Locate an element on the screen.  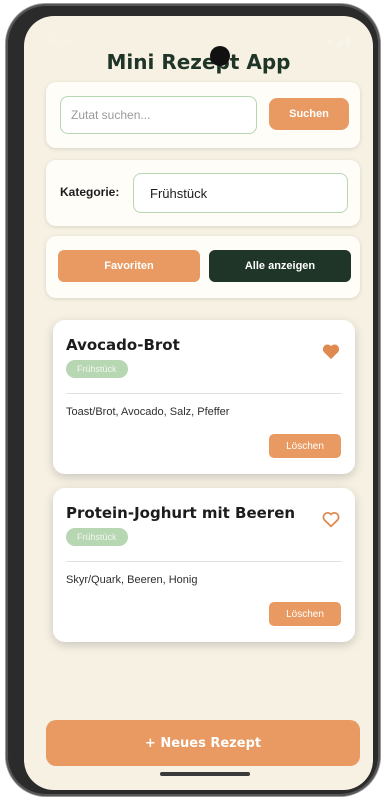
category-label: Kategorie: is located at coordinates (90, 192).